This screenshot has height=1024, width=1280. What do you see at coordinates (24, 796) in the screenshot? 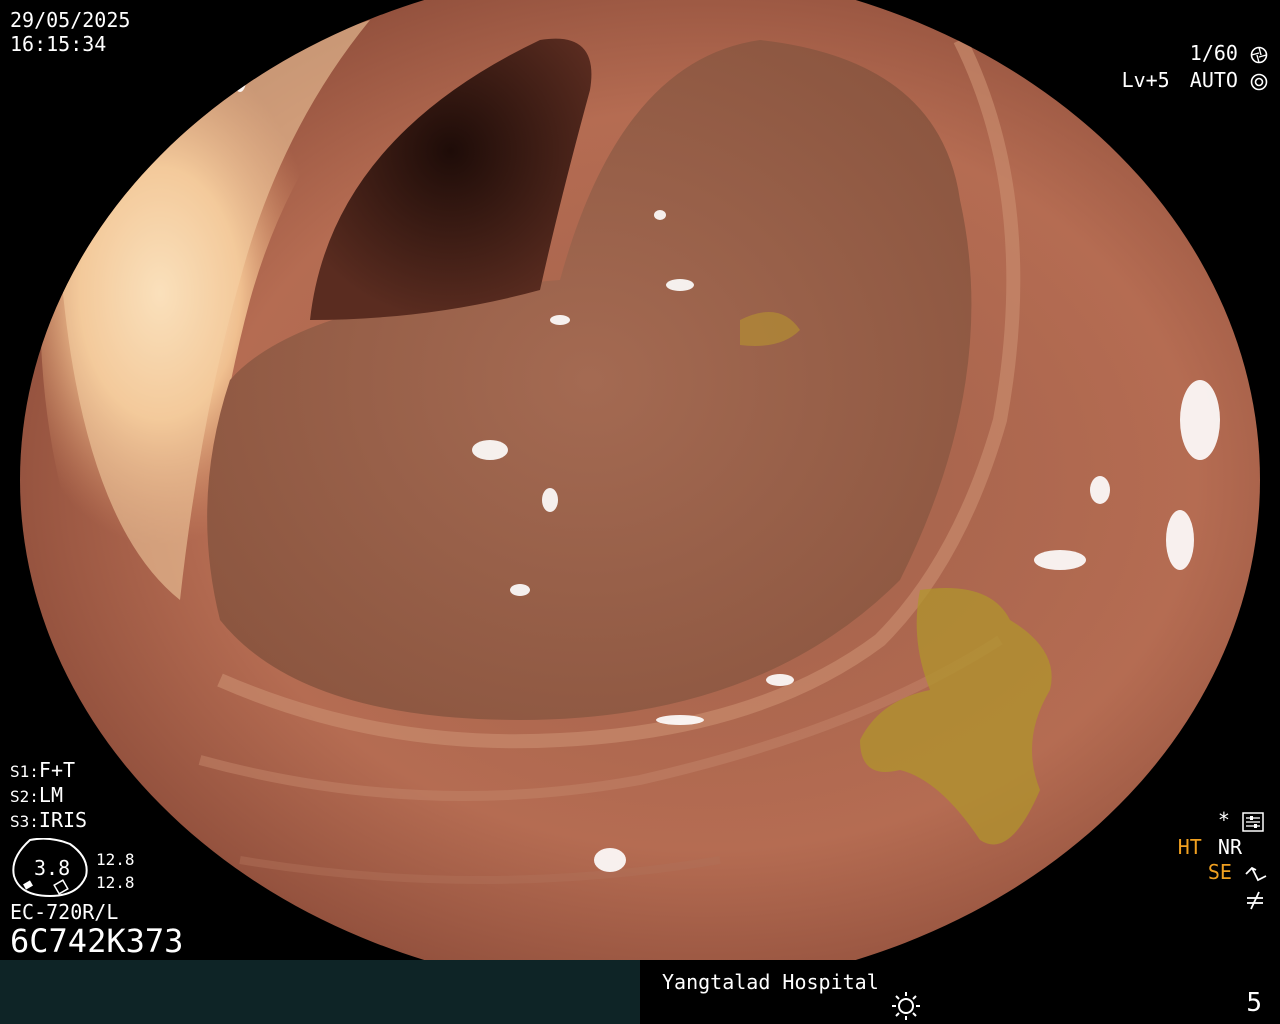
I see `preset-key: S2:` at bounding box center [24, 796].